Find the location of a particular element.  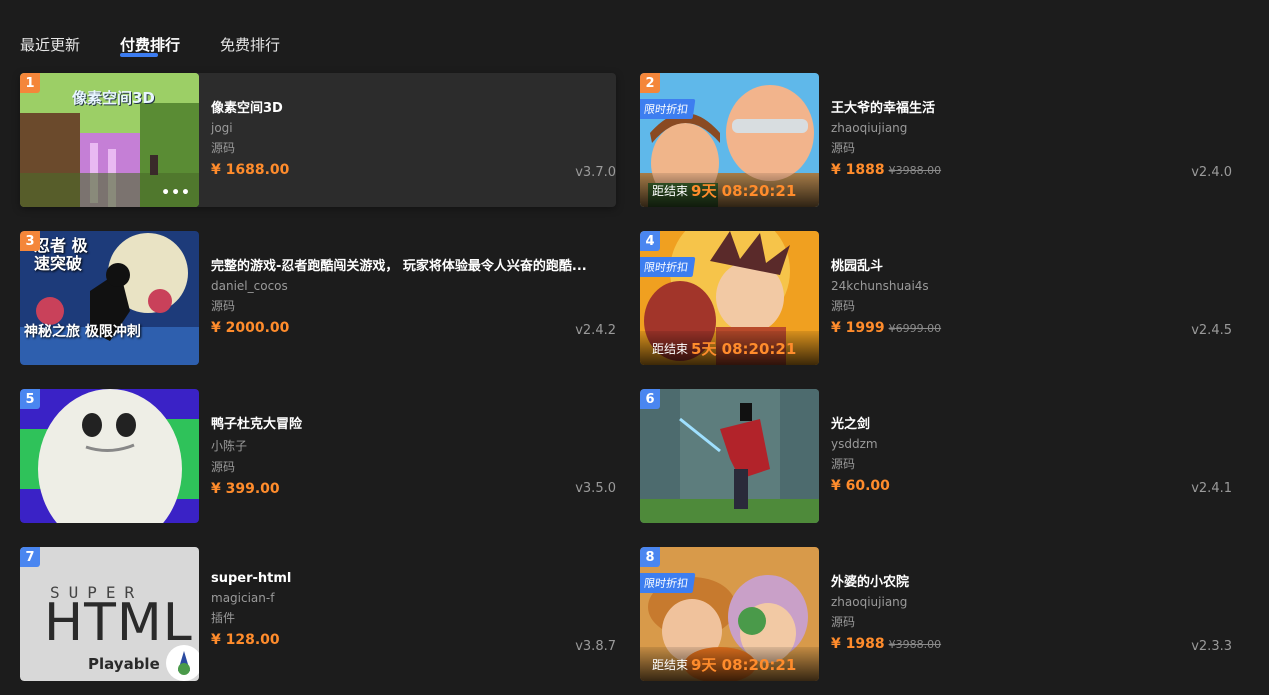

product-price: ¥ 128.00 is located at coordinates (245, 640).